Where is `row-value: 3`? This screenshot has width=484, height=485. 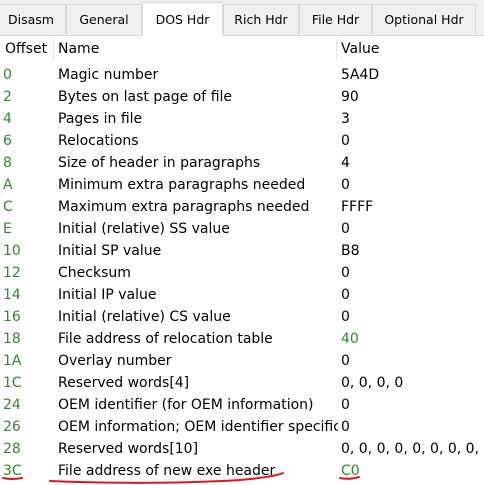 row-value: 3 is located at coordinates (345, 119).